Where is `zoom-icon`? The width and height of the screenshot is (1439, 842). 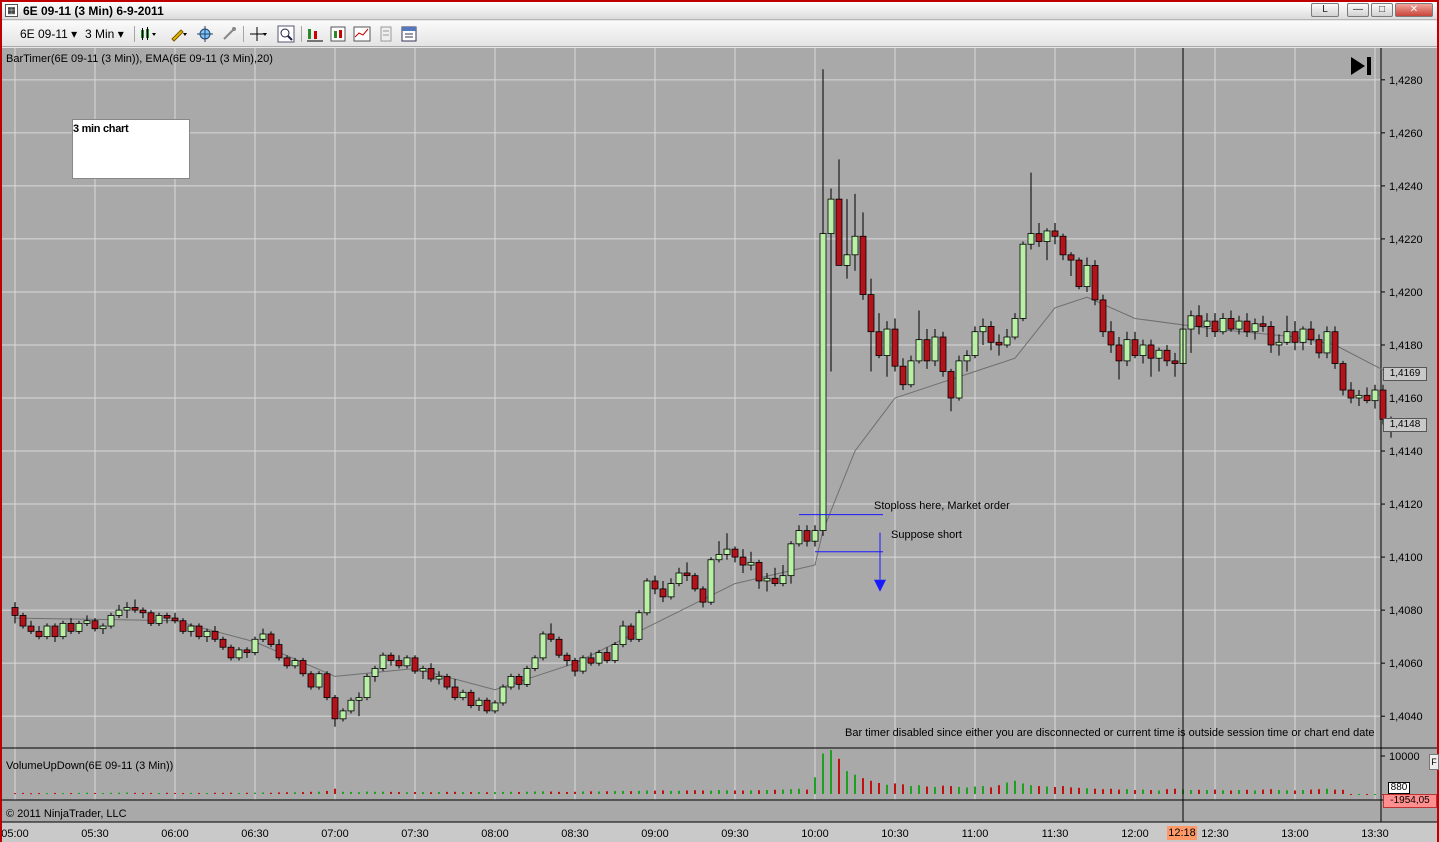 zoom-icon is located at coordinates (286, 34).